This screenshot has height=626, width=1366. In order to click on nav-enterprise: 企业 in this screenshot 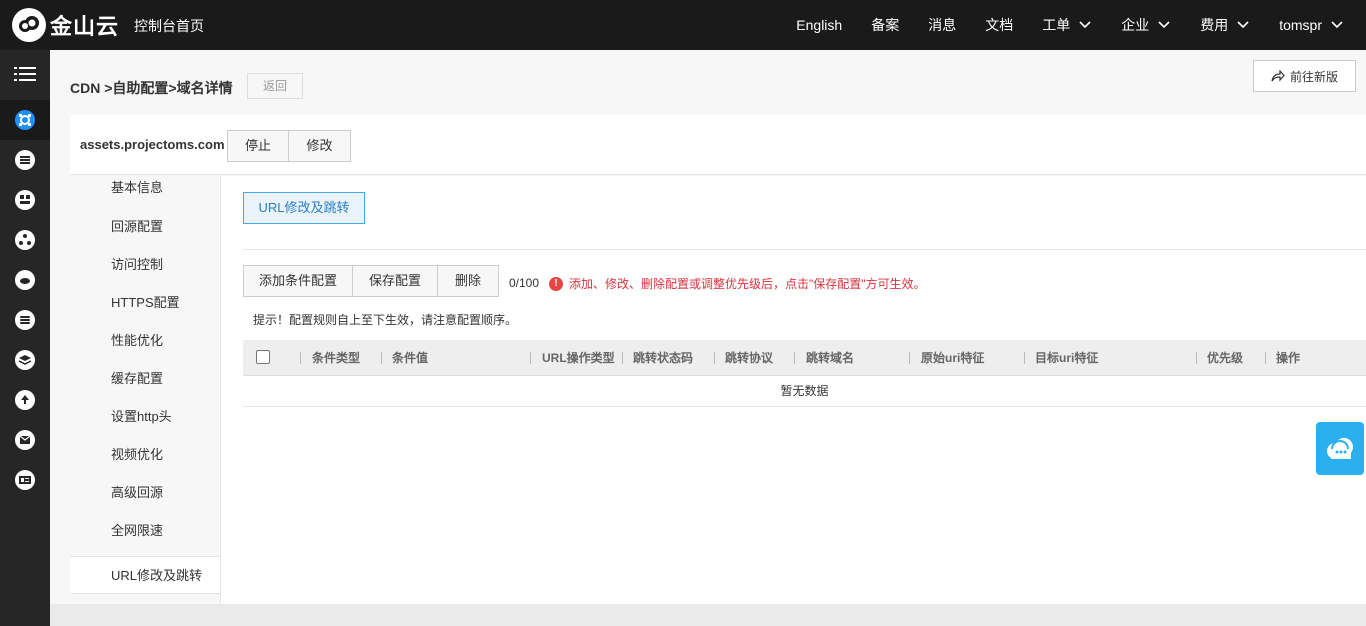, I will do `click(1146, 25)`.